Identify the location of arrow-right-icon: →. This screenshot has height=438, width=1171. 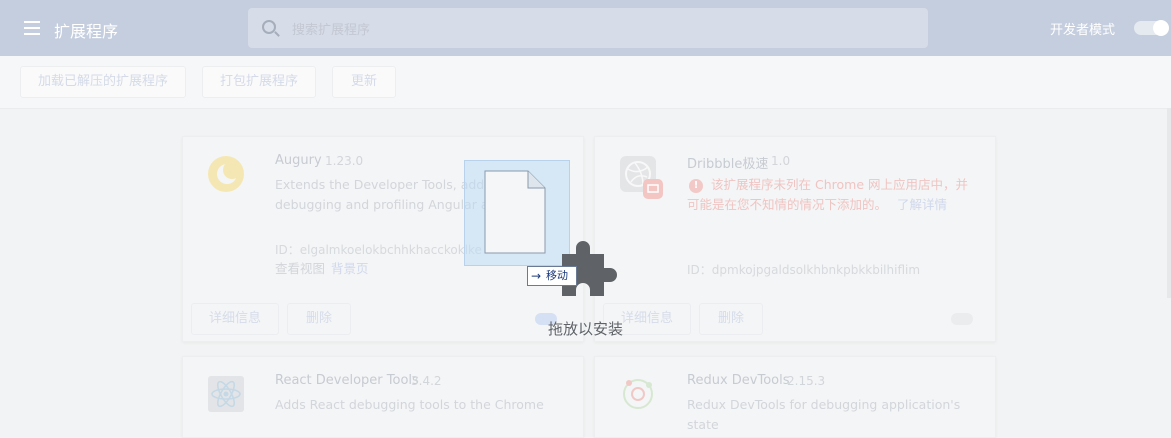
(536, 276).